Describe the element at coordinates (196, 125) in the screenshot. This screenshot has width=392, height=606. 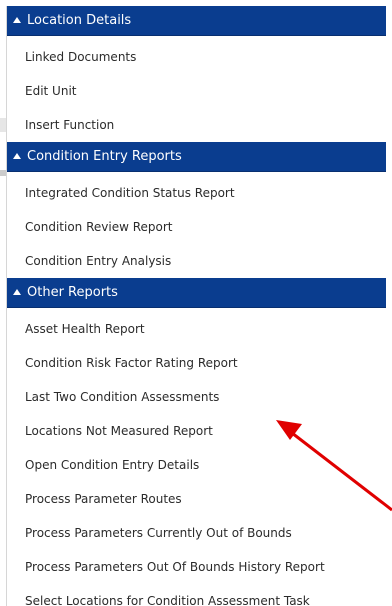
I see `menu-item-insert-function: Insert Function` at that location.